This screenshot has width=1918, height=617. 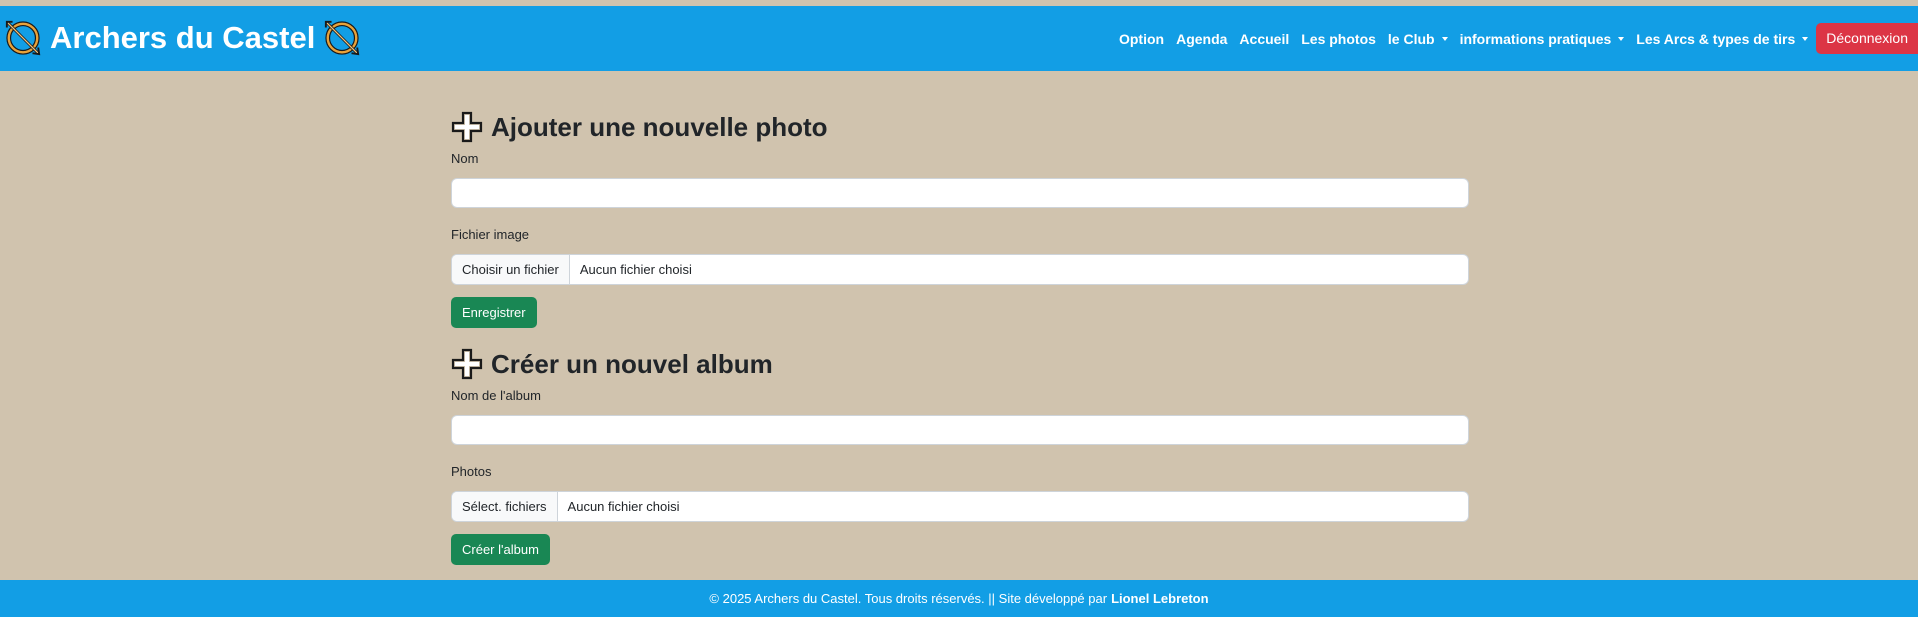 I want to click on nav-arcs-types-tirs-dropdown: Les Arcs & types de tirs, so click(x=1722, y=39).